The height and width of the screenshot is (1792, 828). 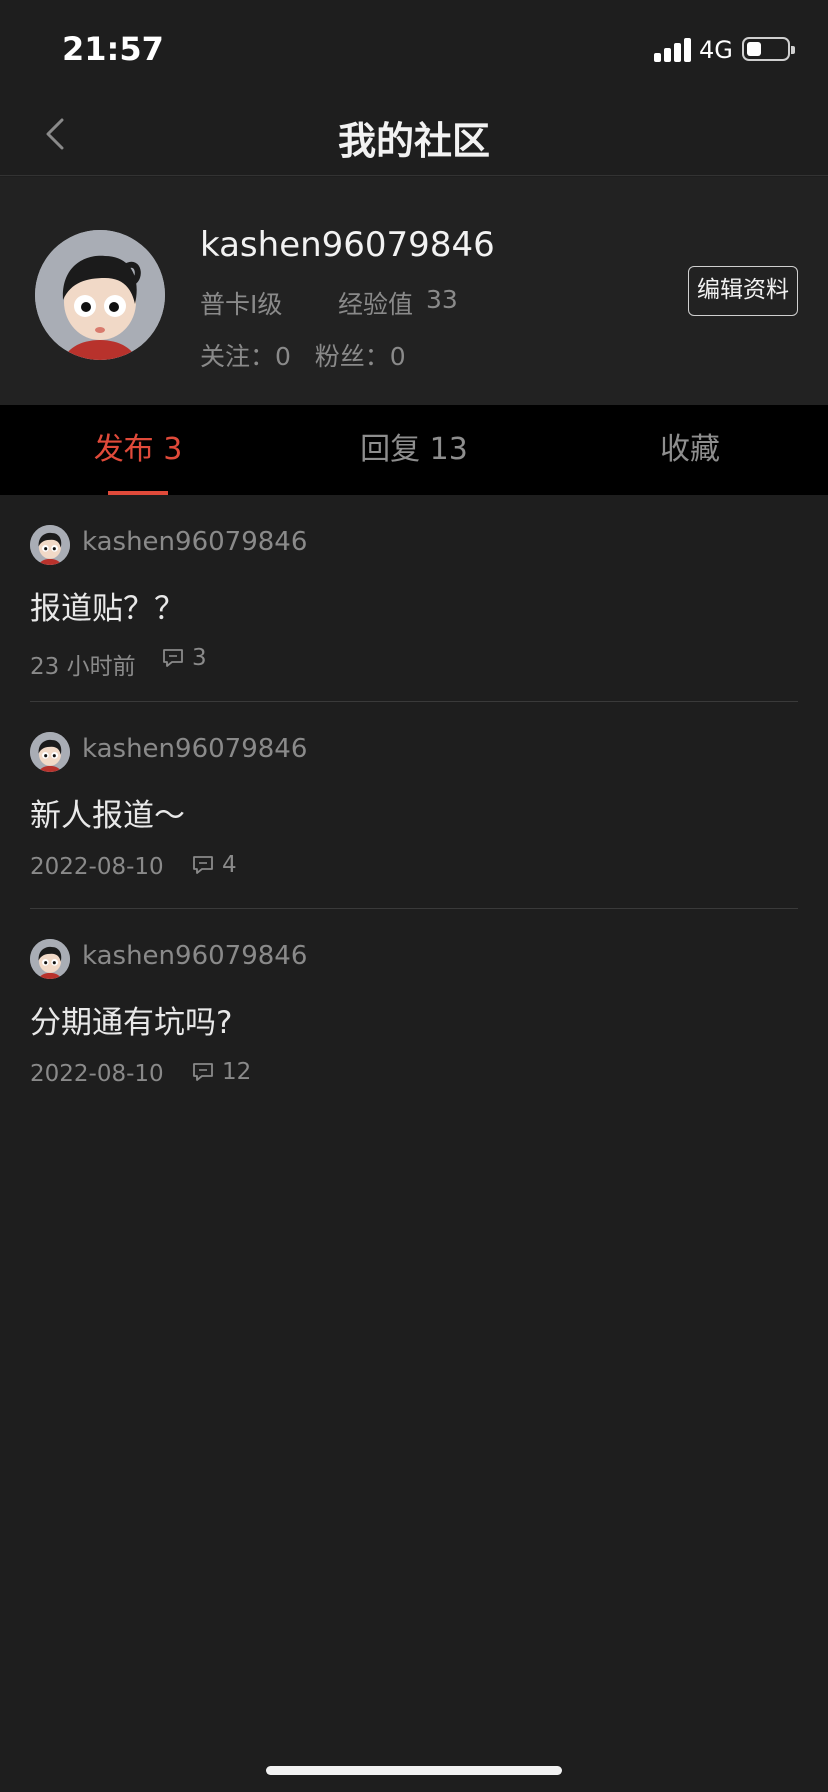 What do you see at coordinates (237, 1072) in the screenshot?
I see `comment-count: 12` at bounding box center [237, 1072].